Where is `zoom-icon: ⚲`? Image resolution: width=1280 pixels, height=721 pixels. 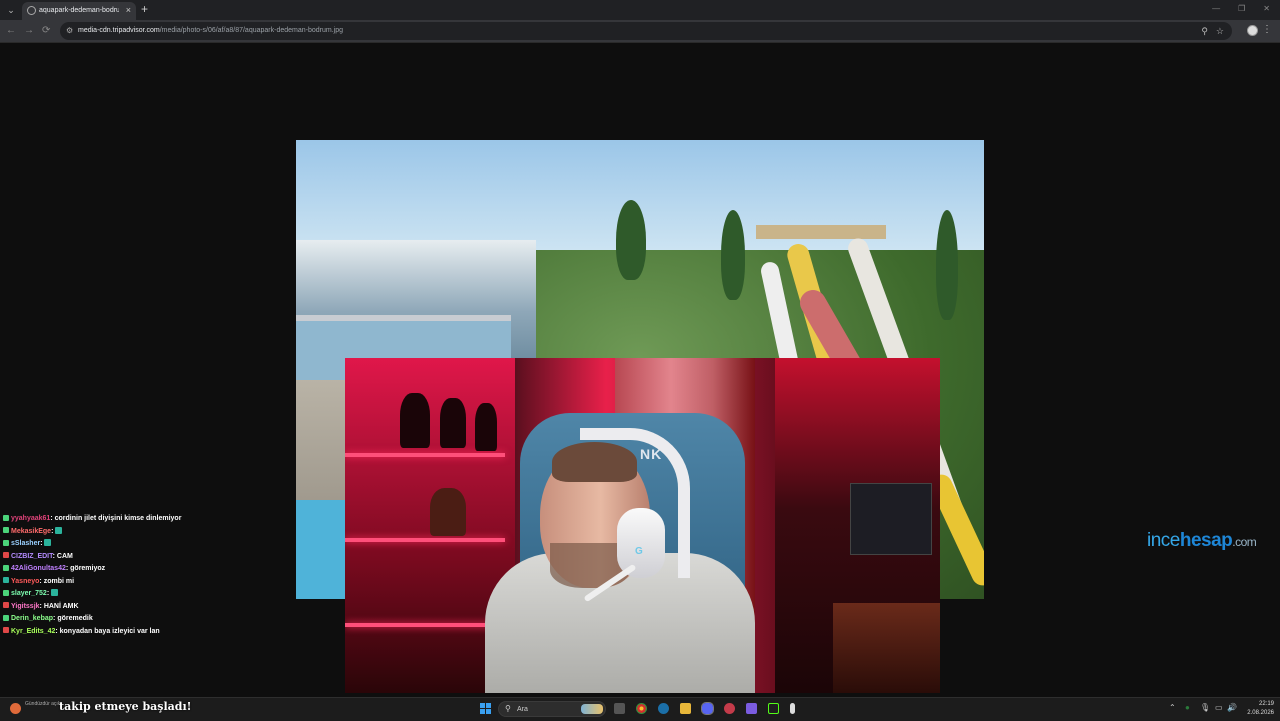
zoom-icon: ⚲ is located at coordinates (1204, 31).